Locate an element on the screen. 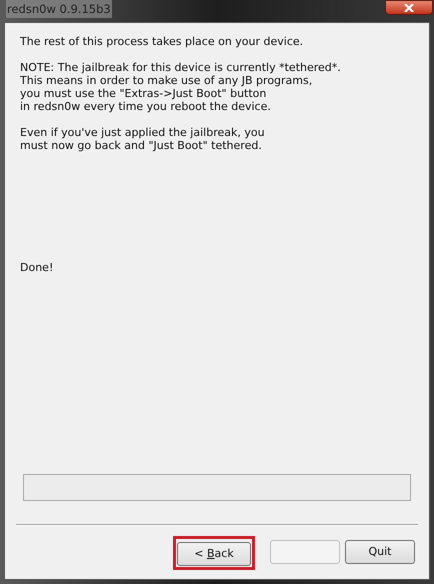  close-button is located at coordinates (409, 7).